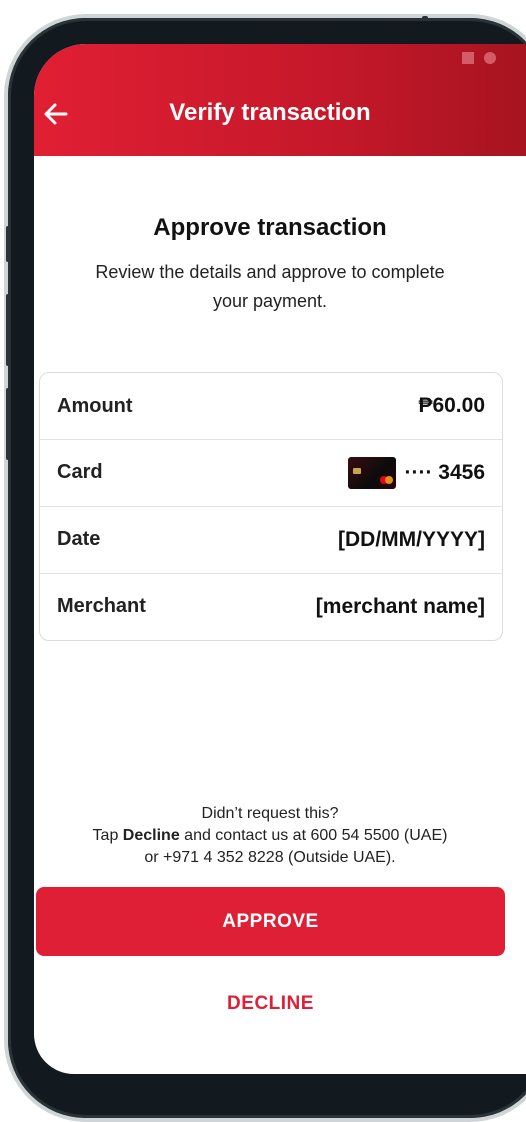 Image resolution: width=526 pixels, height=1122 pixels. Describe the element at coordinates (479, 58) in the screenshot. I see `status-bar` at that location.